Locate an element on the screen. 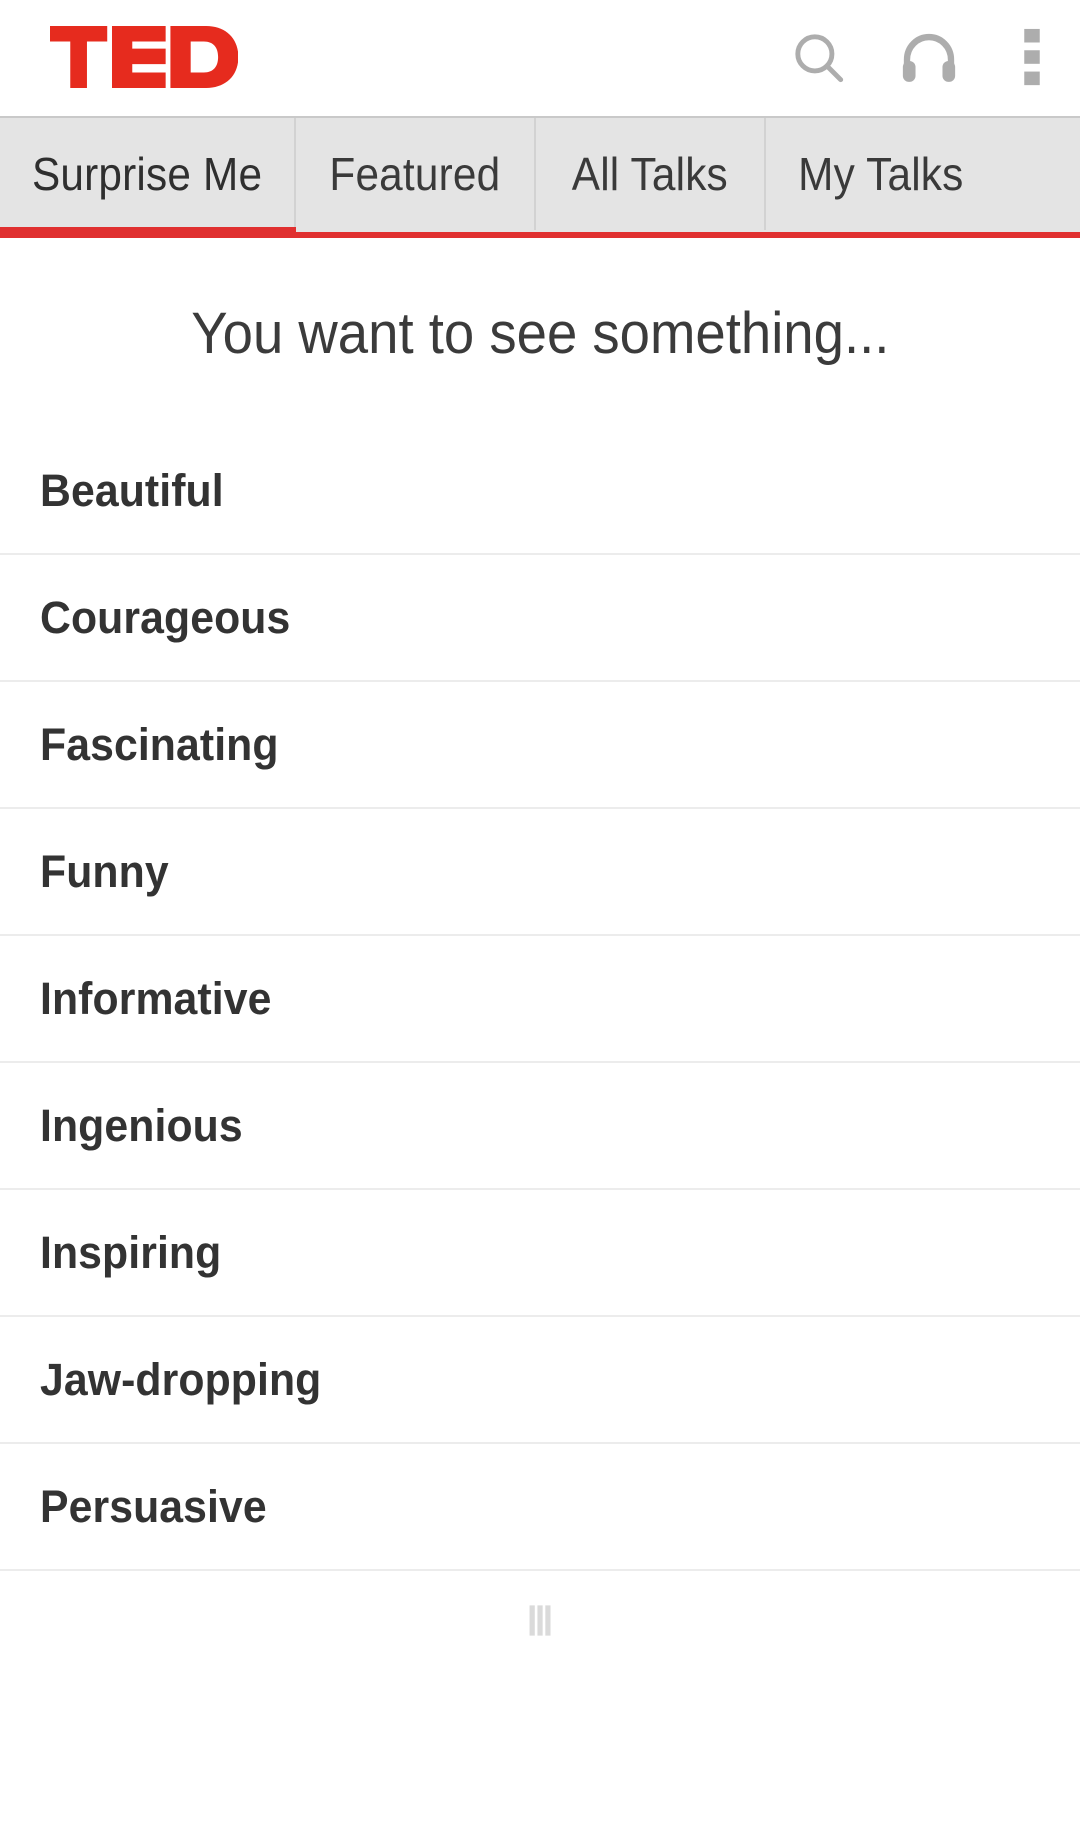 The width and height of the screenshot is (1080, 1840). tab-label: My Talks is located at coordinates (881, 174).